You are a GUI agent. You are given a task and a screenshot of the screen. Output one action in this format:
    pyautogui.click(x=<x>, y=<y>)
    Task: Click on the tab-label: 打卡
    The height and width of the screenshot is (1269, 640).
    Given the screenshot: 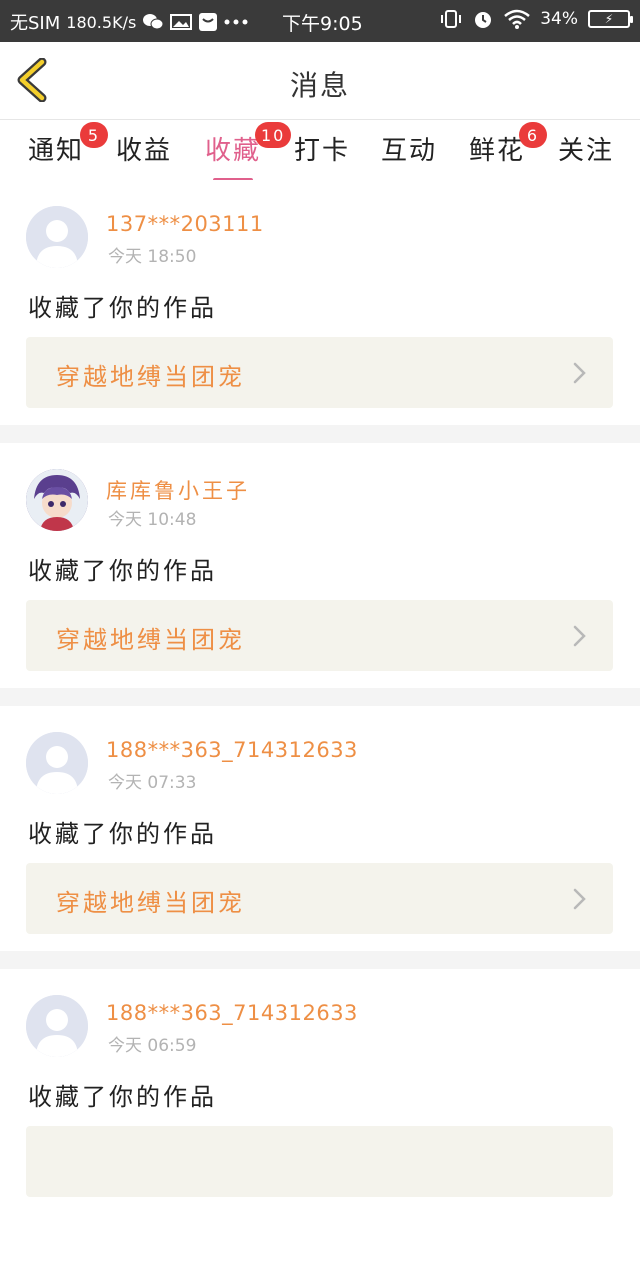 What is the action you would take?
    pyautogui.click(x=322, y=151)
    